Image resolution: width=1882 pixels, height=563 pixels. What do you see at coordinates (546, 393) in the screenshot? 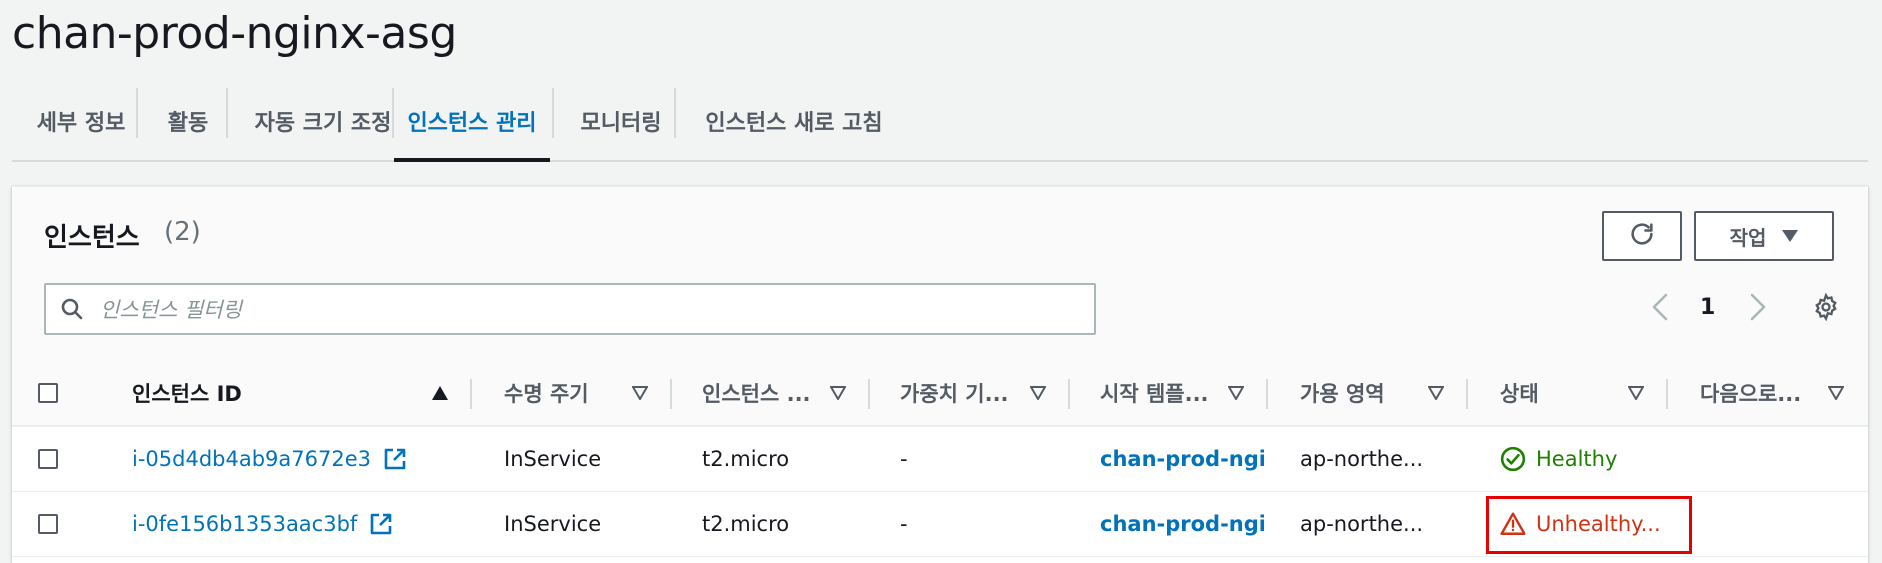
I see `column-header-lifecycle: 수명 주기` at bounding box center [546, 393].